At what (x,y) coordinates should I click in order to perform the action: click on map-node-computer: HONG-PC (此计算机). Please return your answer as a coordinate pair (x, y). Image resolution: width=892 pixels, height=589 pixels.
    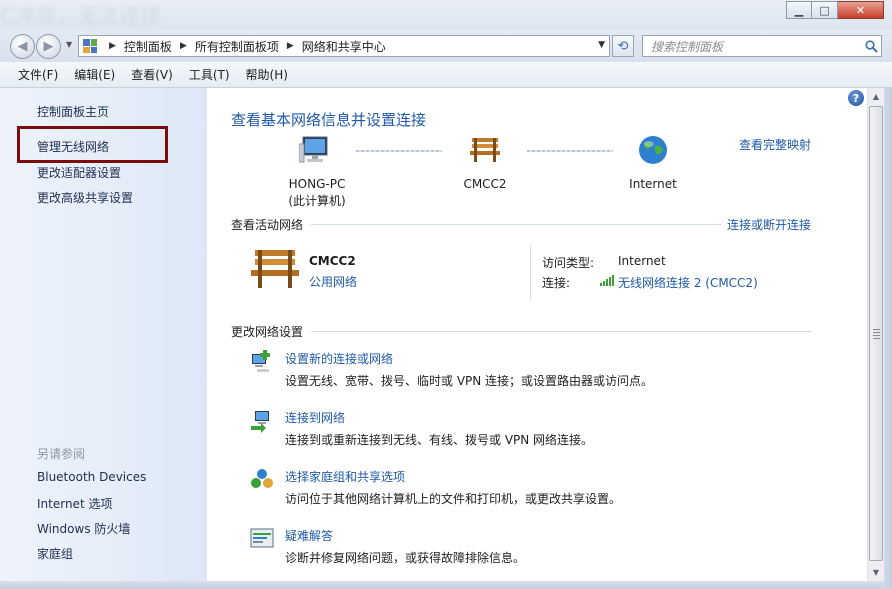
    Looking at the image, I should click on (317, 172).